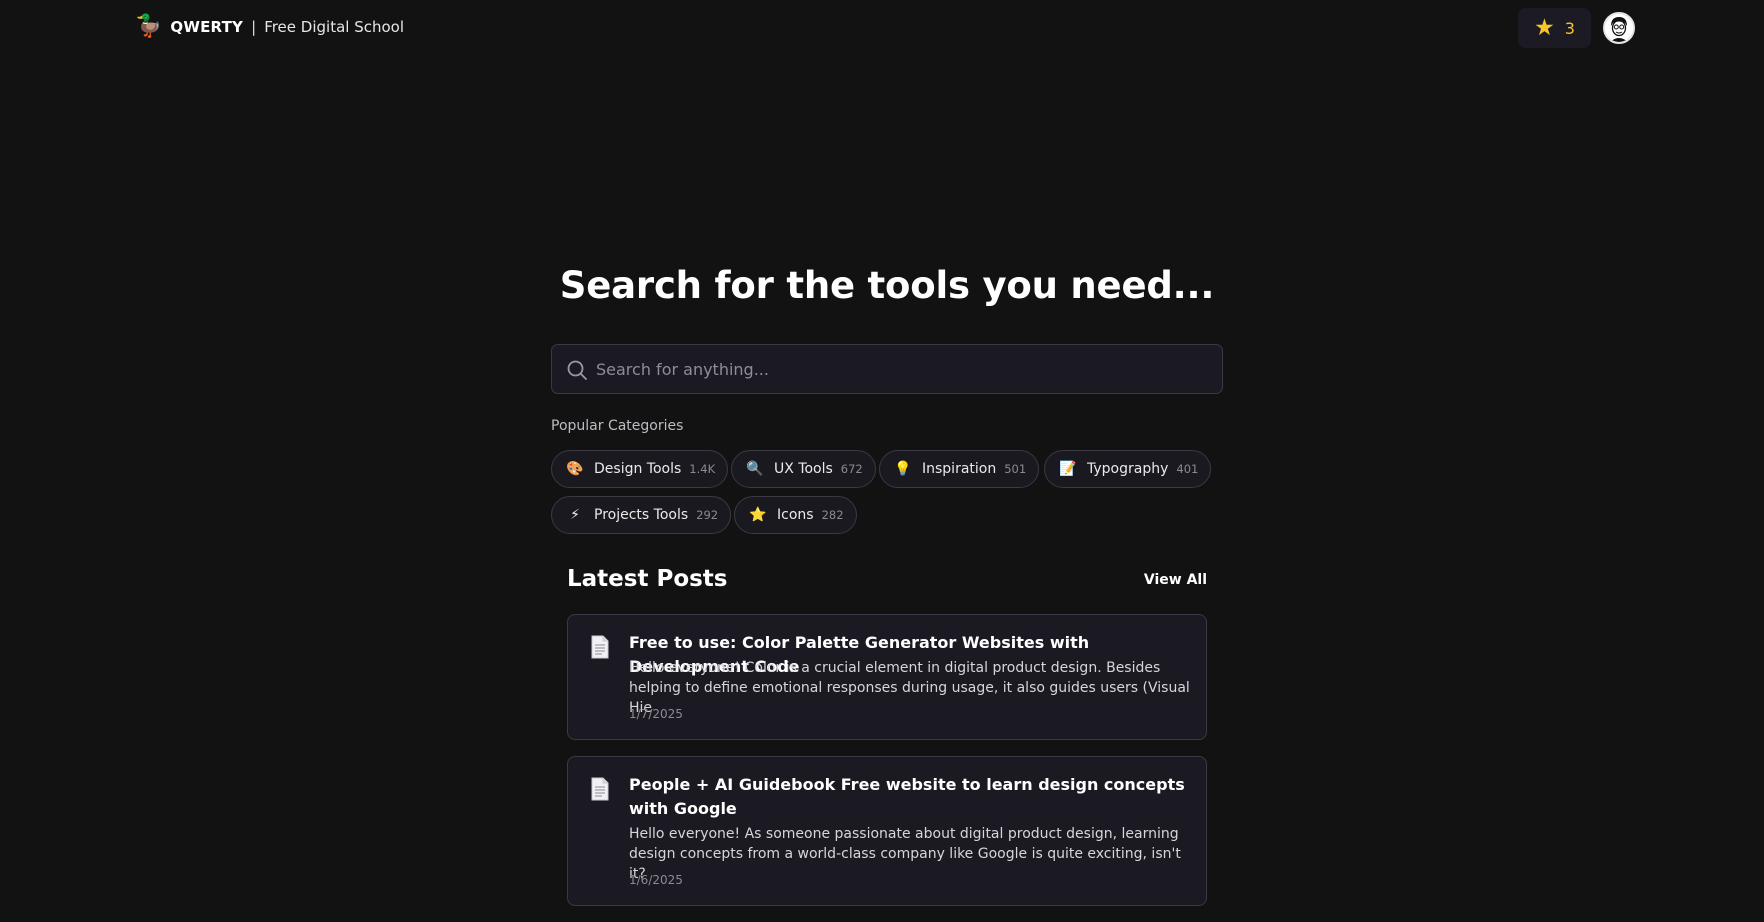  What do you see at coordinates (1068, 469) in the screenshot?
I see `memo-icon: 📝` at bounding box center [1068, 469].